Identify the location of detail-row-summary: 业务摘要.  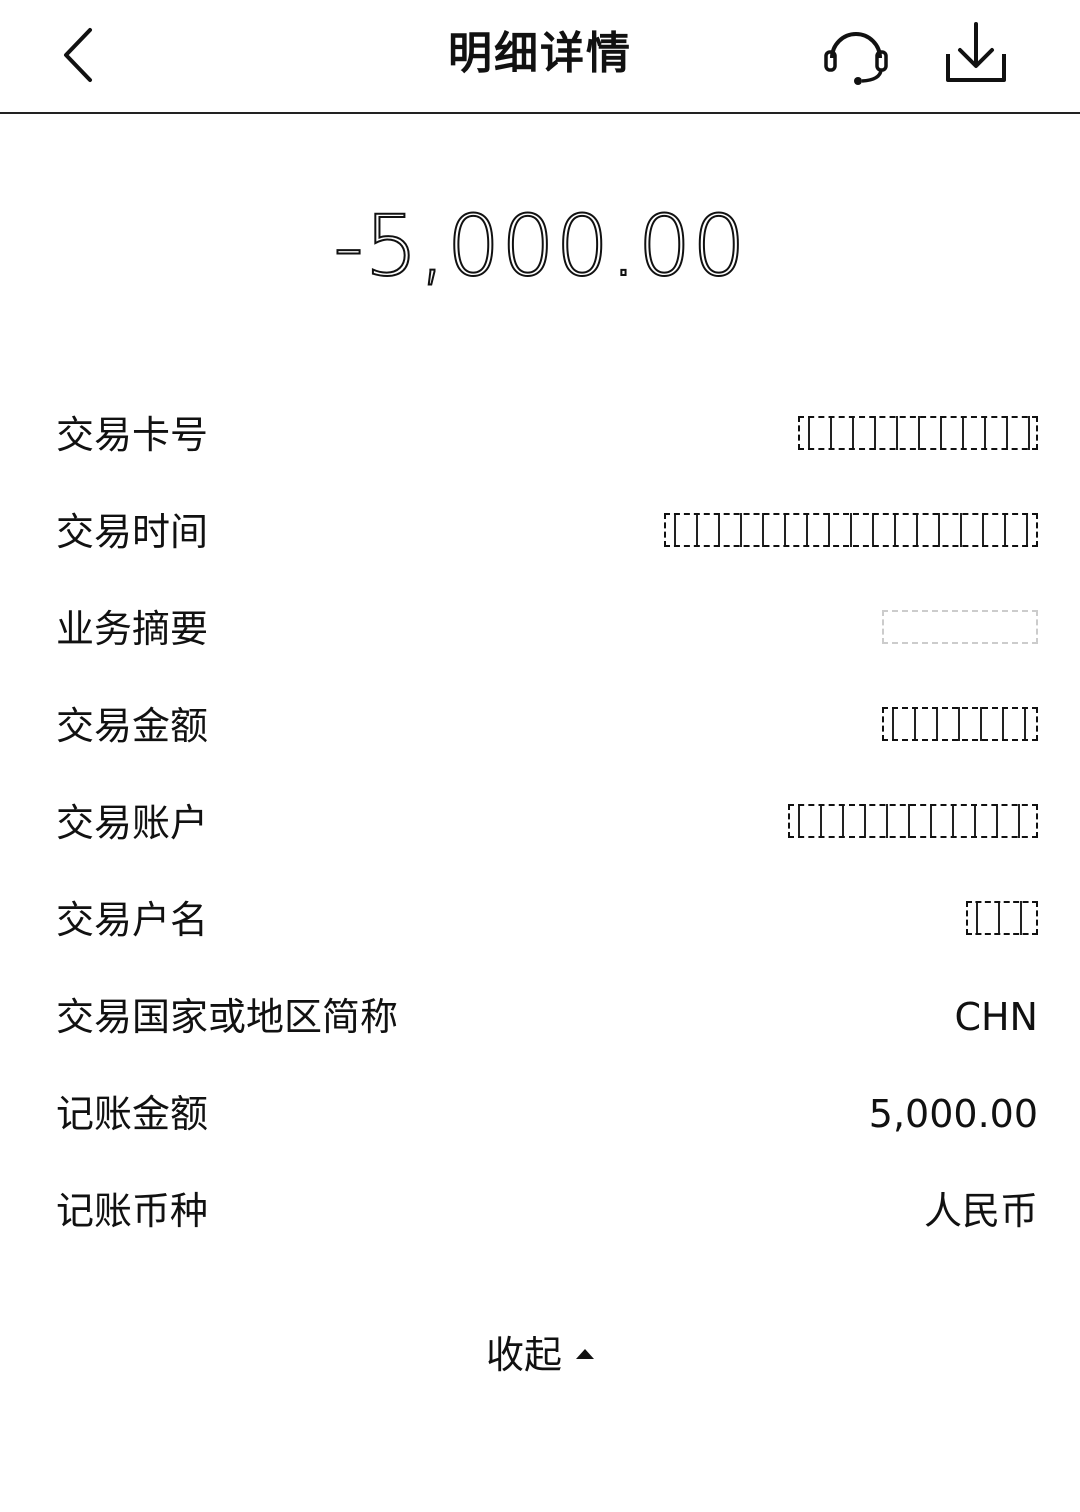
(547, 628).